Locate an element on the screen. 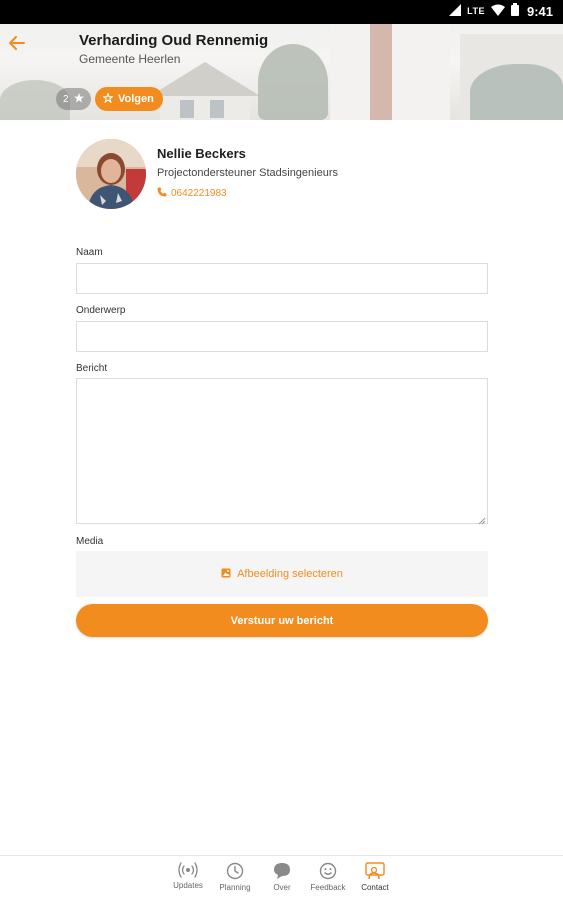  follower-count-badge: 2 is located at coordinates (73, 99).